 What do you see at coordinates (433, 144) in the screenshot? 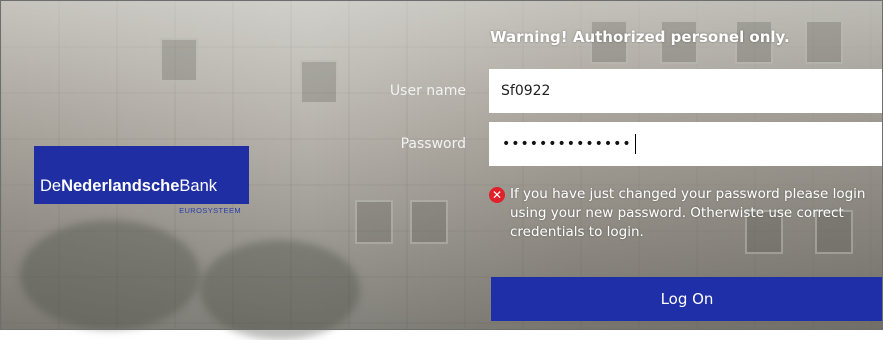
I see `password-label: Password` at bounding box center [433, 144].